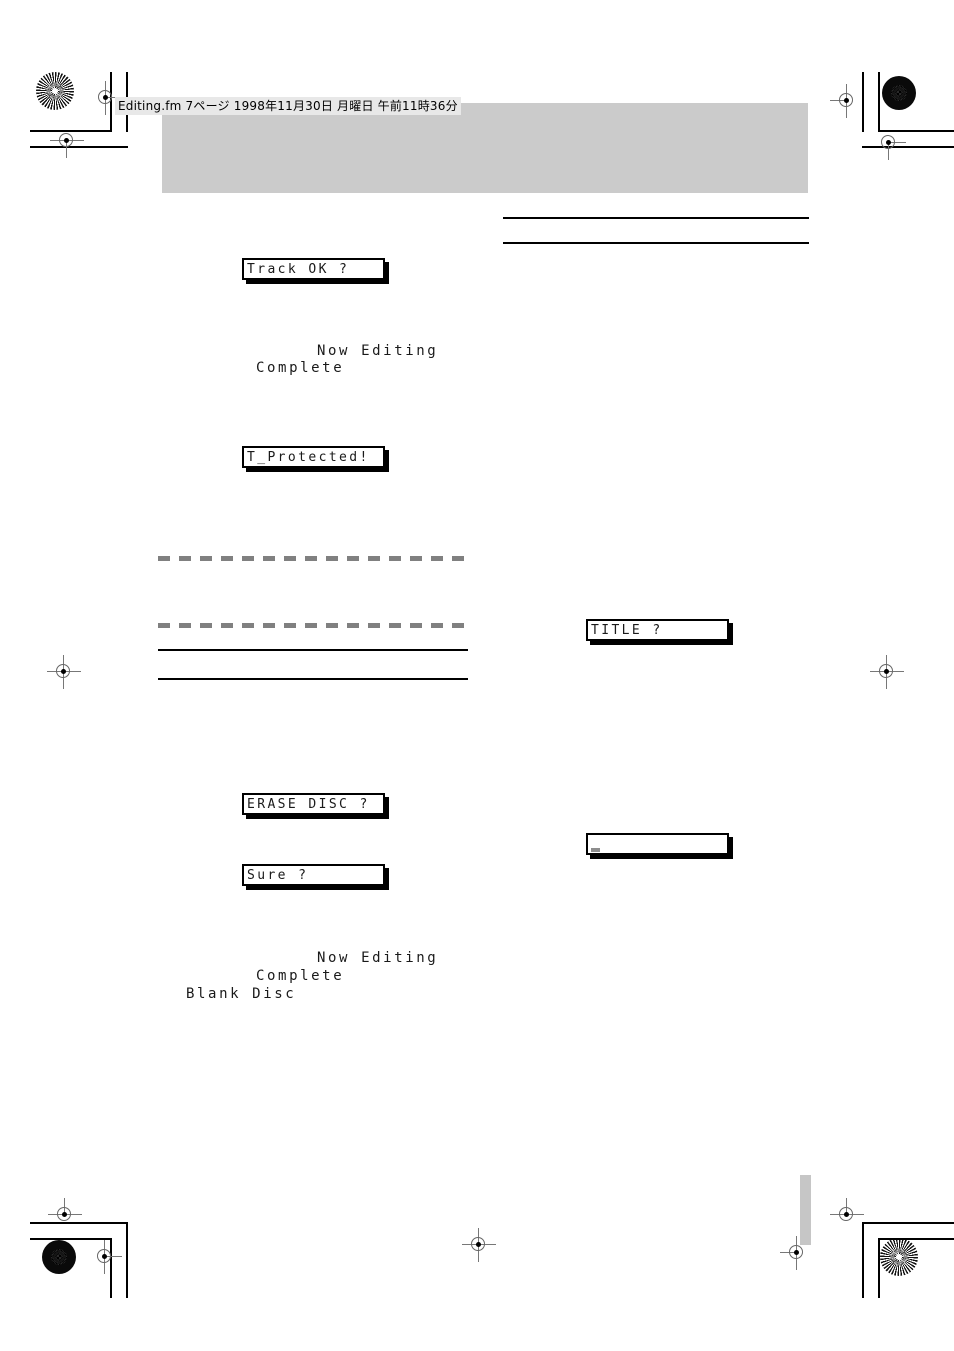  What do you see at coordinates (300, 976) in the screenshot?
I see `lcd-message-complete-2: Complete` at bounding box center [300, 976].